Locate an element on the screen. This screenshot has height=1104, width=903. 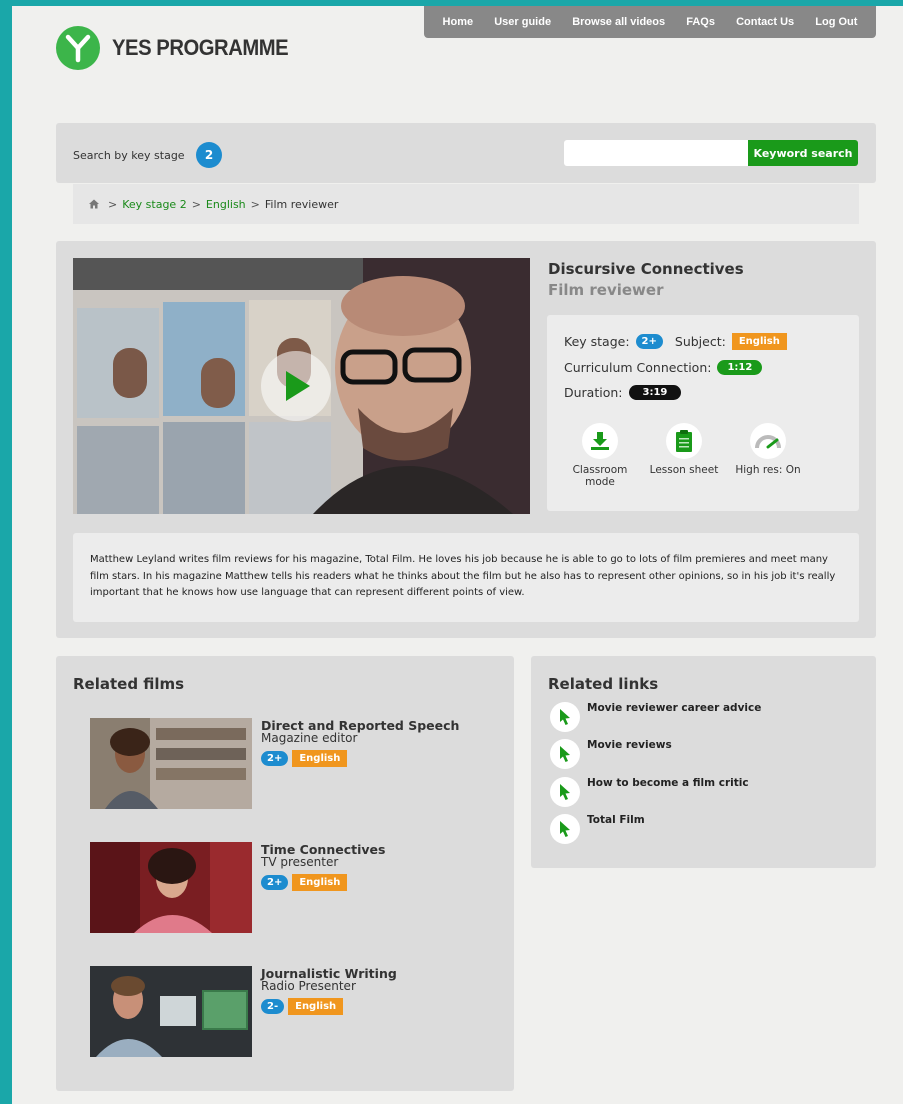
play-button is located at coordinates (296, 386).